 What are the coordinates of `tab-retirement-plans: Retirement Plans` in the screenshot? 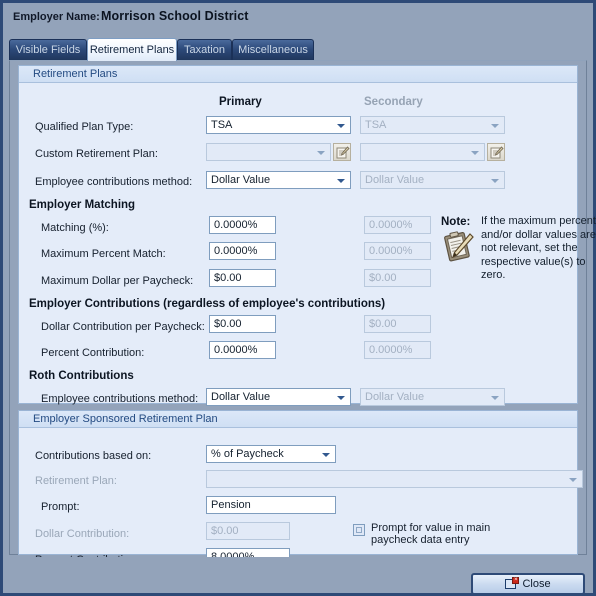 It's located at (132, 49).